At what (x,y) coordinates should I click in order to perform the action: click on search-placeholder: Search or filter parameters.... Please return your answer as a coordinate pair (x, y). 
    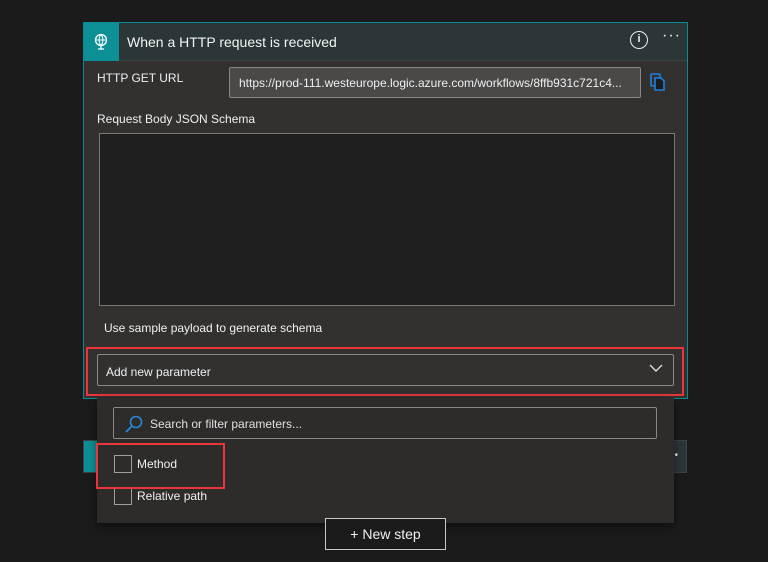
    Looking at the image, I should click on (226, 424).